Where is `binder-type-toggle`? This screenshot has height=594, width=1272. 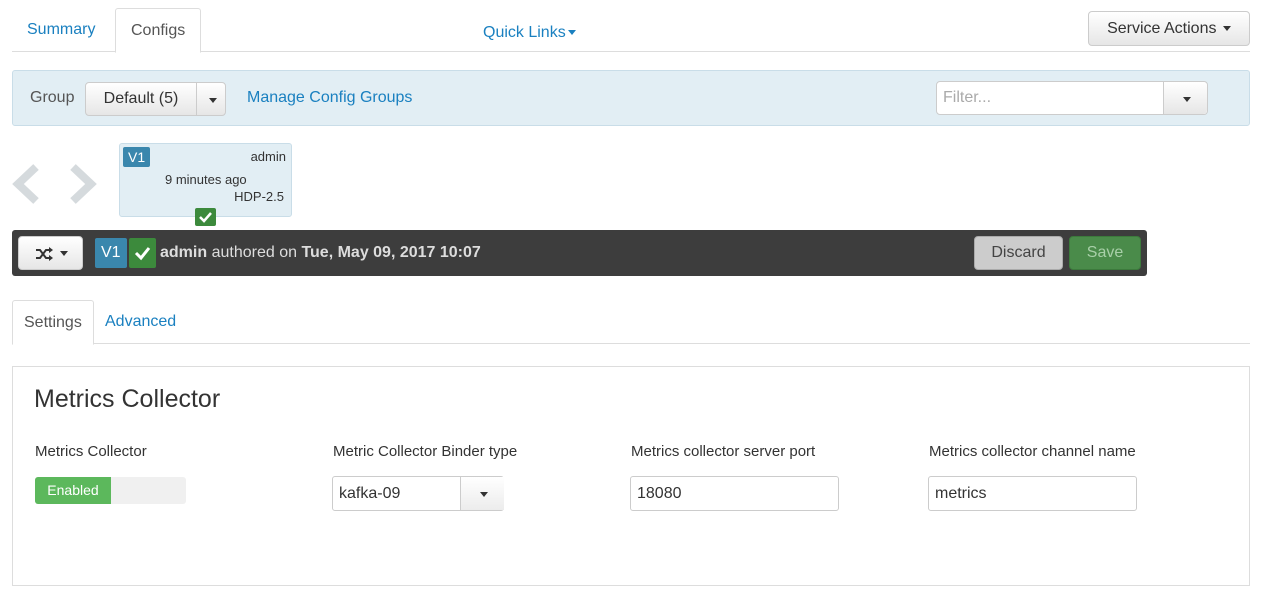
binder-type-toggle is located at coordinates (482, 493).